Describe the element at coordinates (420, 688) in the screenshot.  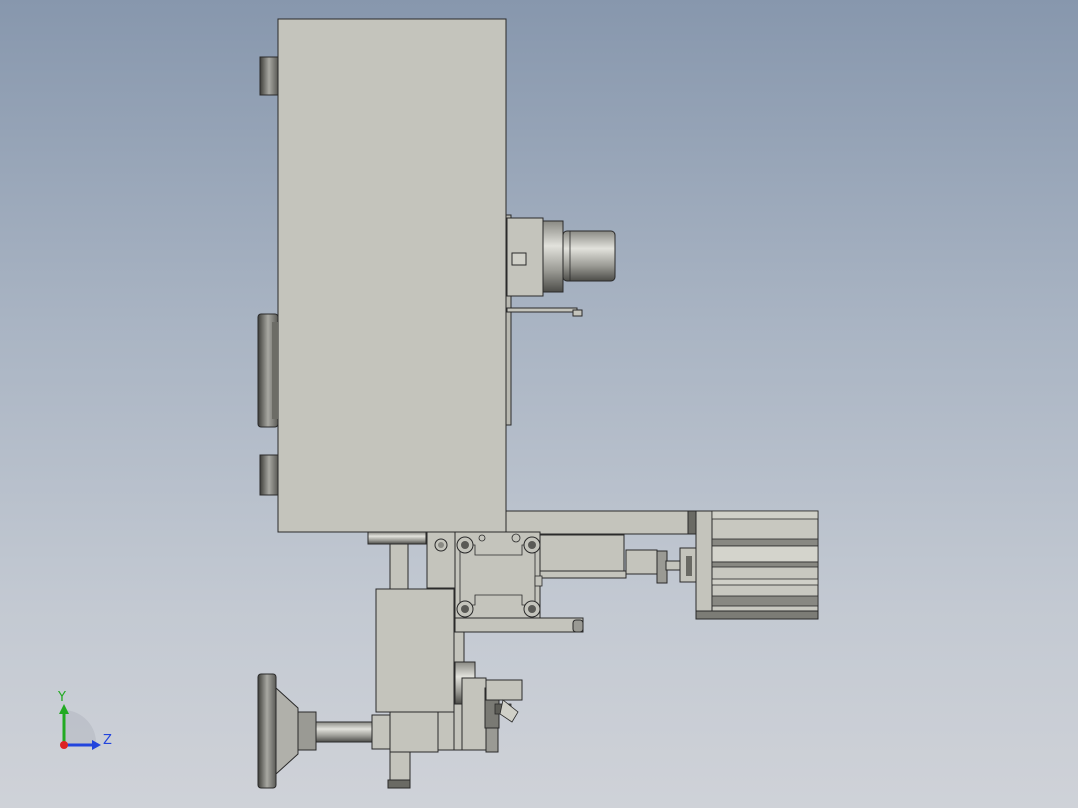
I see `lower-block` at that location.